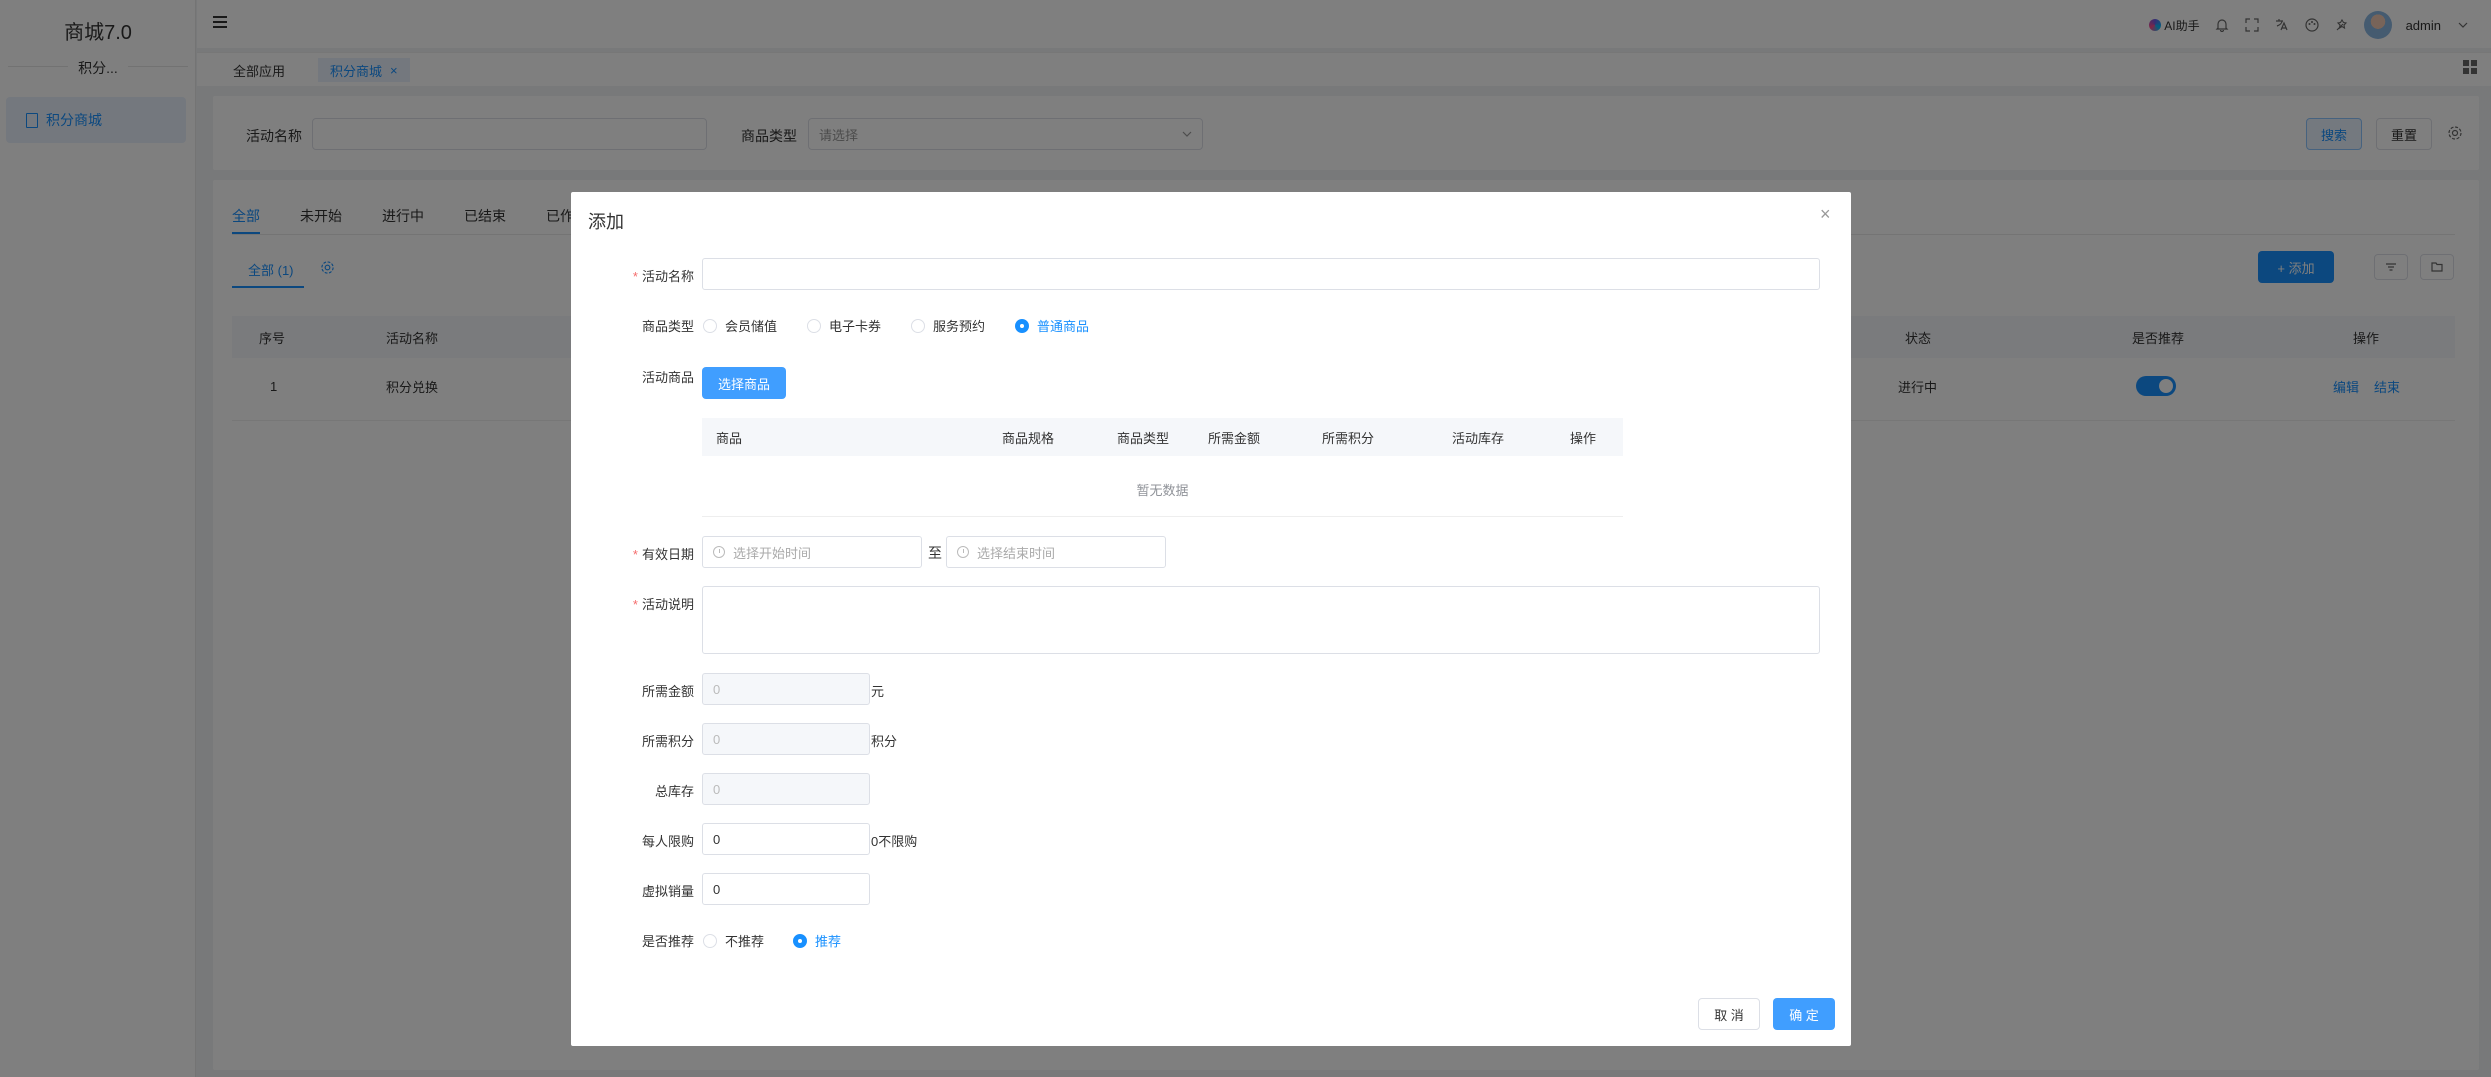  Describe the element at coordinates (786, 889) in the screenshot. I see `virtual-sales-input: 0` at that location.